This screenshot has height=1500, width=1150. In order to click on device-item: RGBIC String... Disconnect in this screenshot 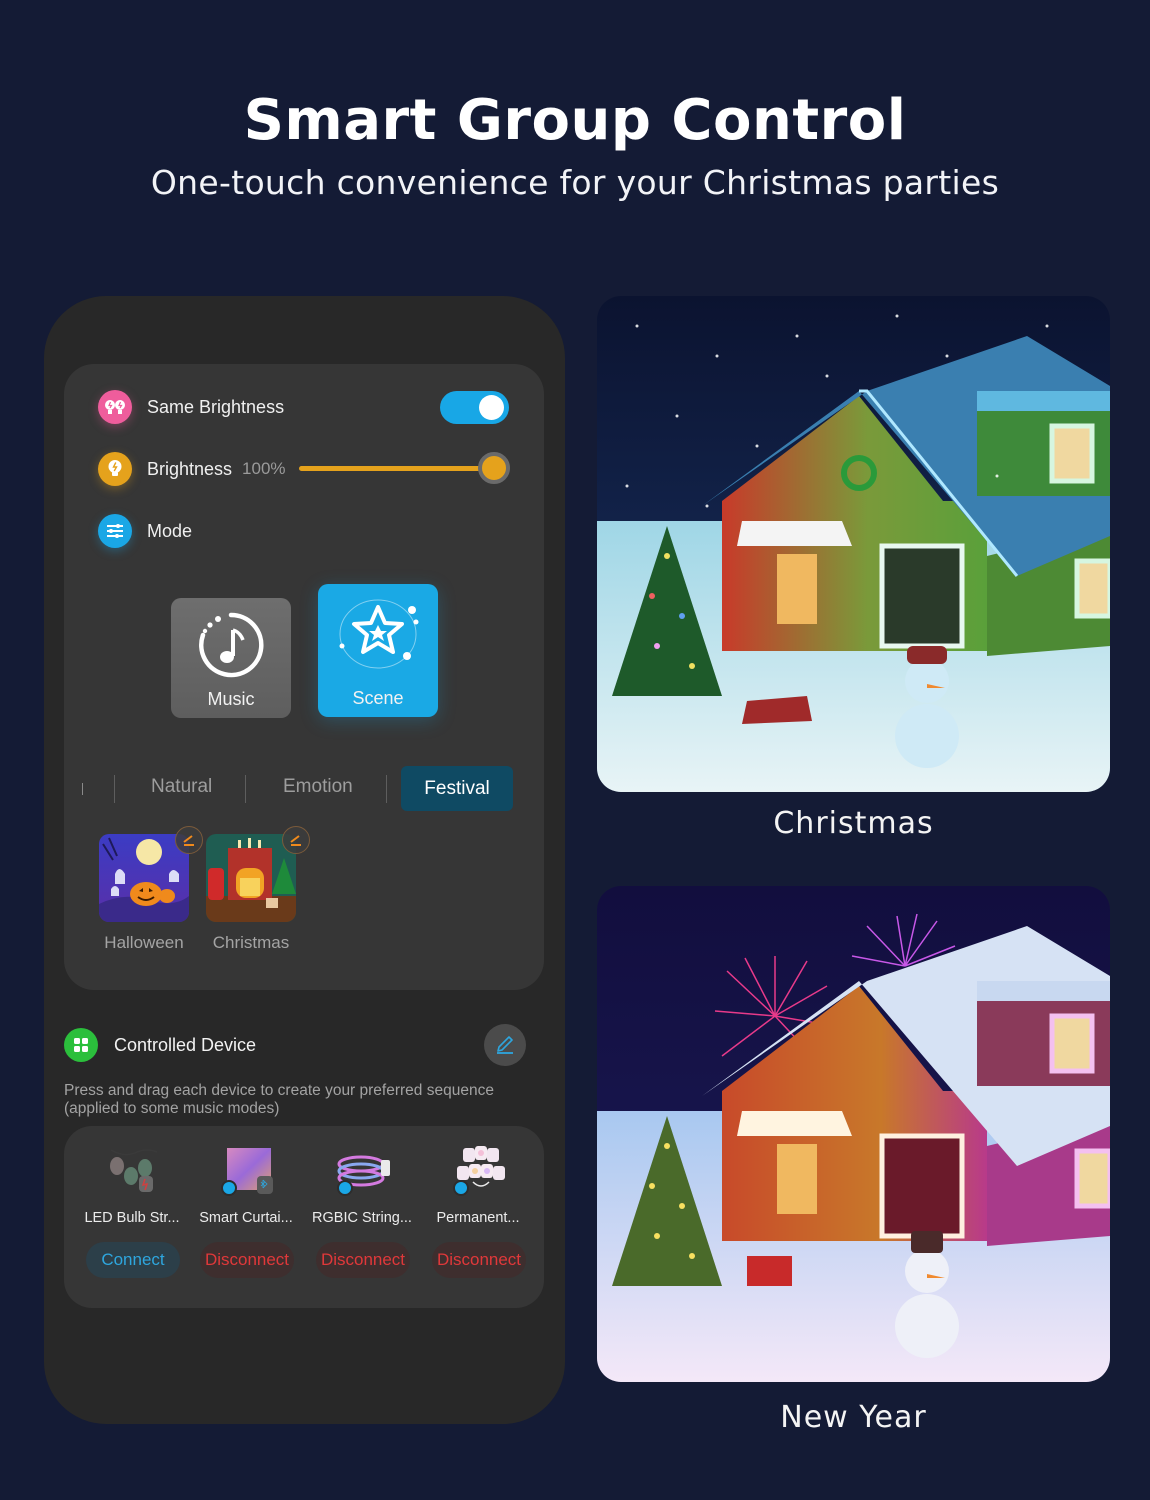, I will do `click(362, 1217)`.